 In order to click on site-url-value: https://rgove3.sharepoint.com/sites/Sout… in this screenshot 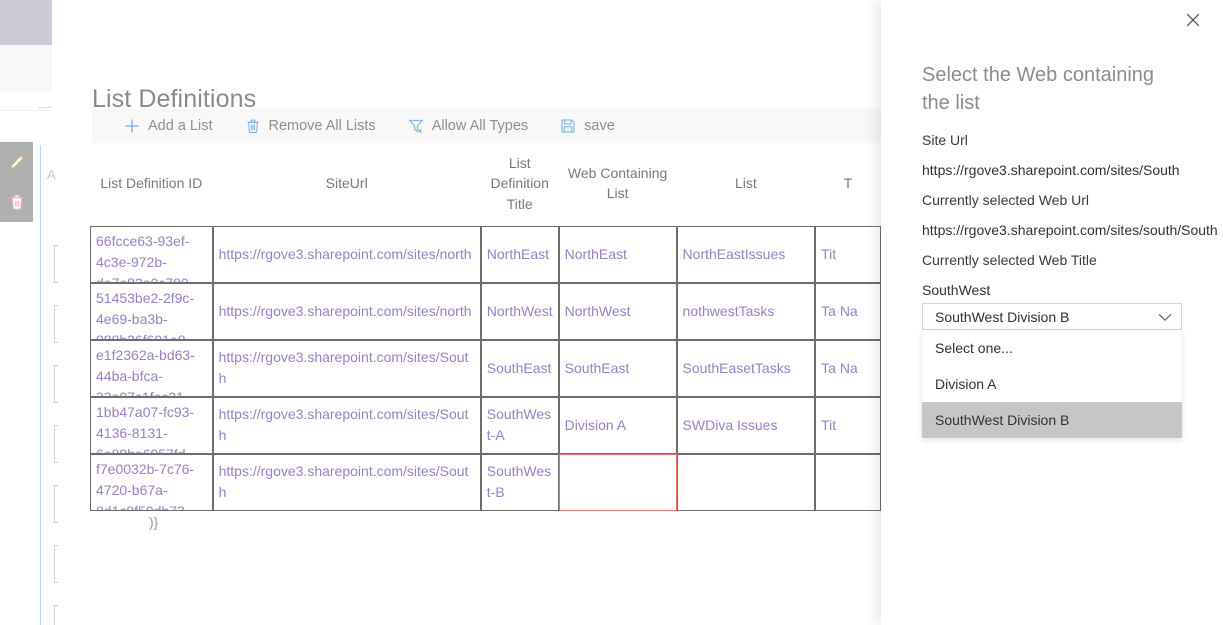, I will do `click(1051, 170)`.